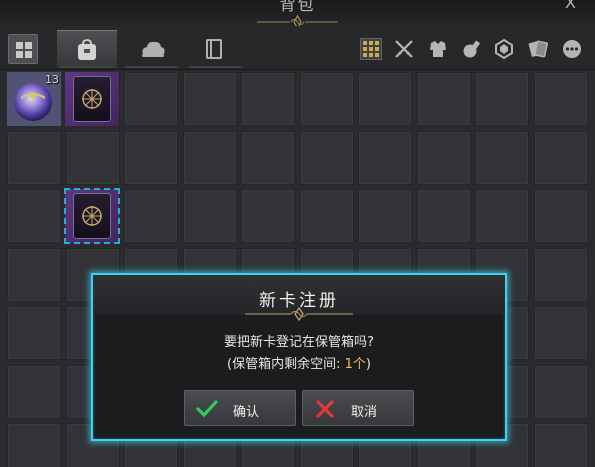  I want to click on dialog-header: 新卡注册, so click(299, 298).